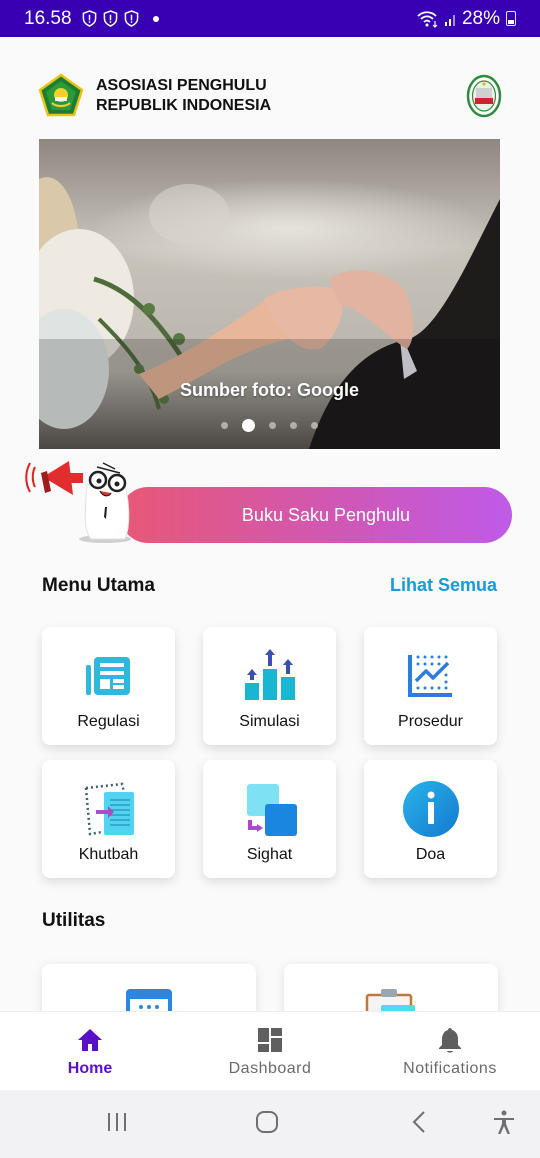 Image resolution: width=540 pixels, height=1158 pixels. I want to click on home-button, so click(267, 1124).